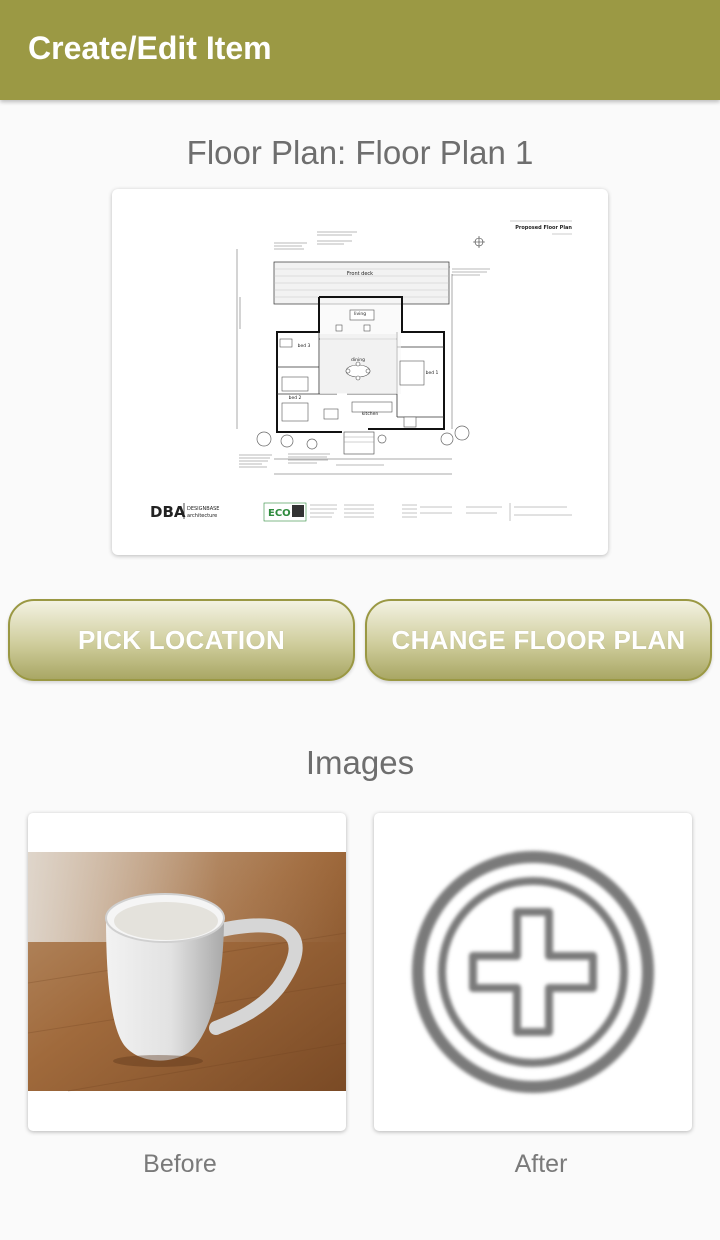 The image size is (720, 1240). Describe the element at coordinates (360, 762) in the screenshot. I see `images-heading: Images` at that location.